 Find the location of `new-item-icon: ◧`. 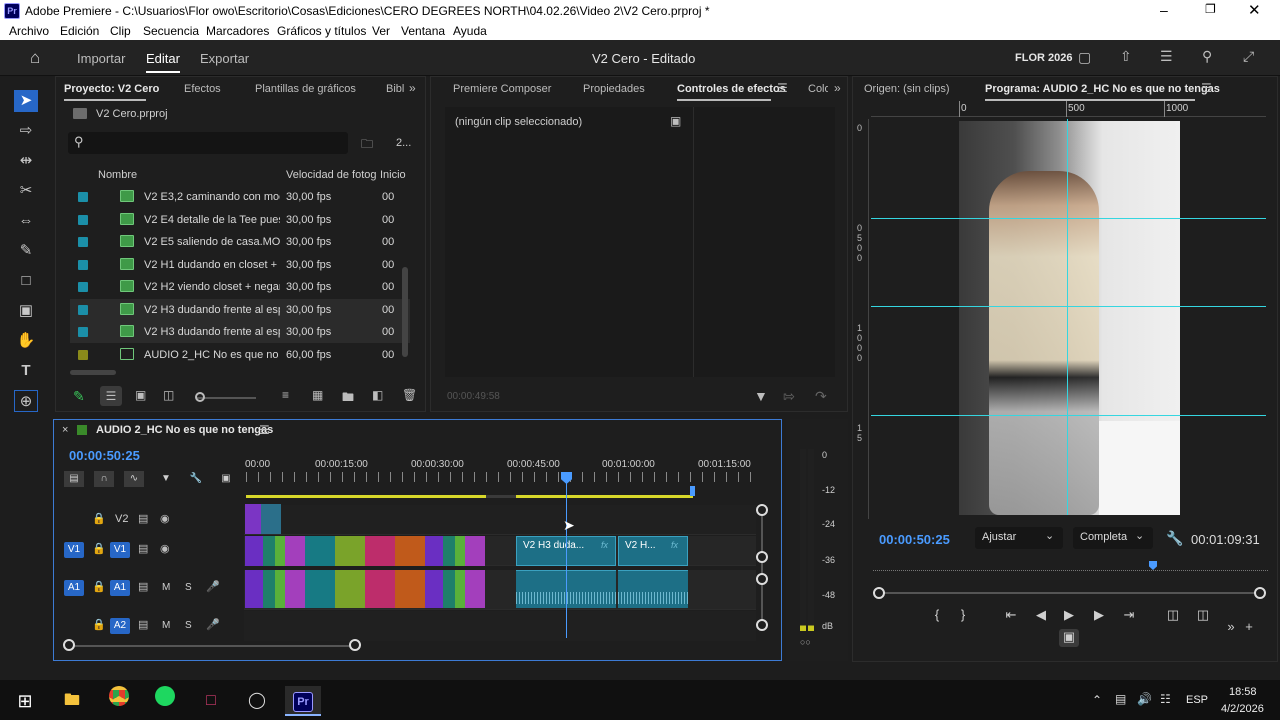

new-item-icon: ◧ is located at coordinates (377, 395).